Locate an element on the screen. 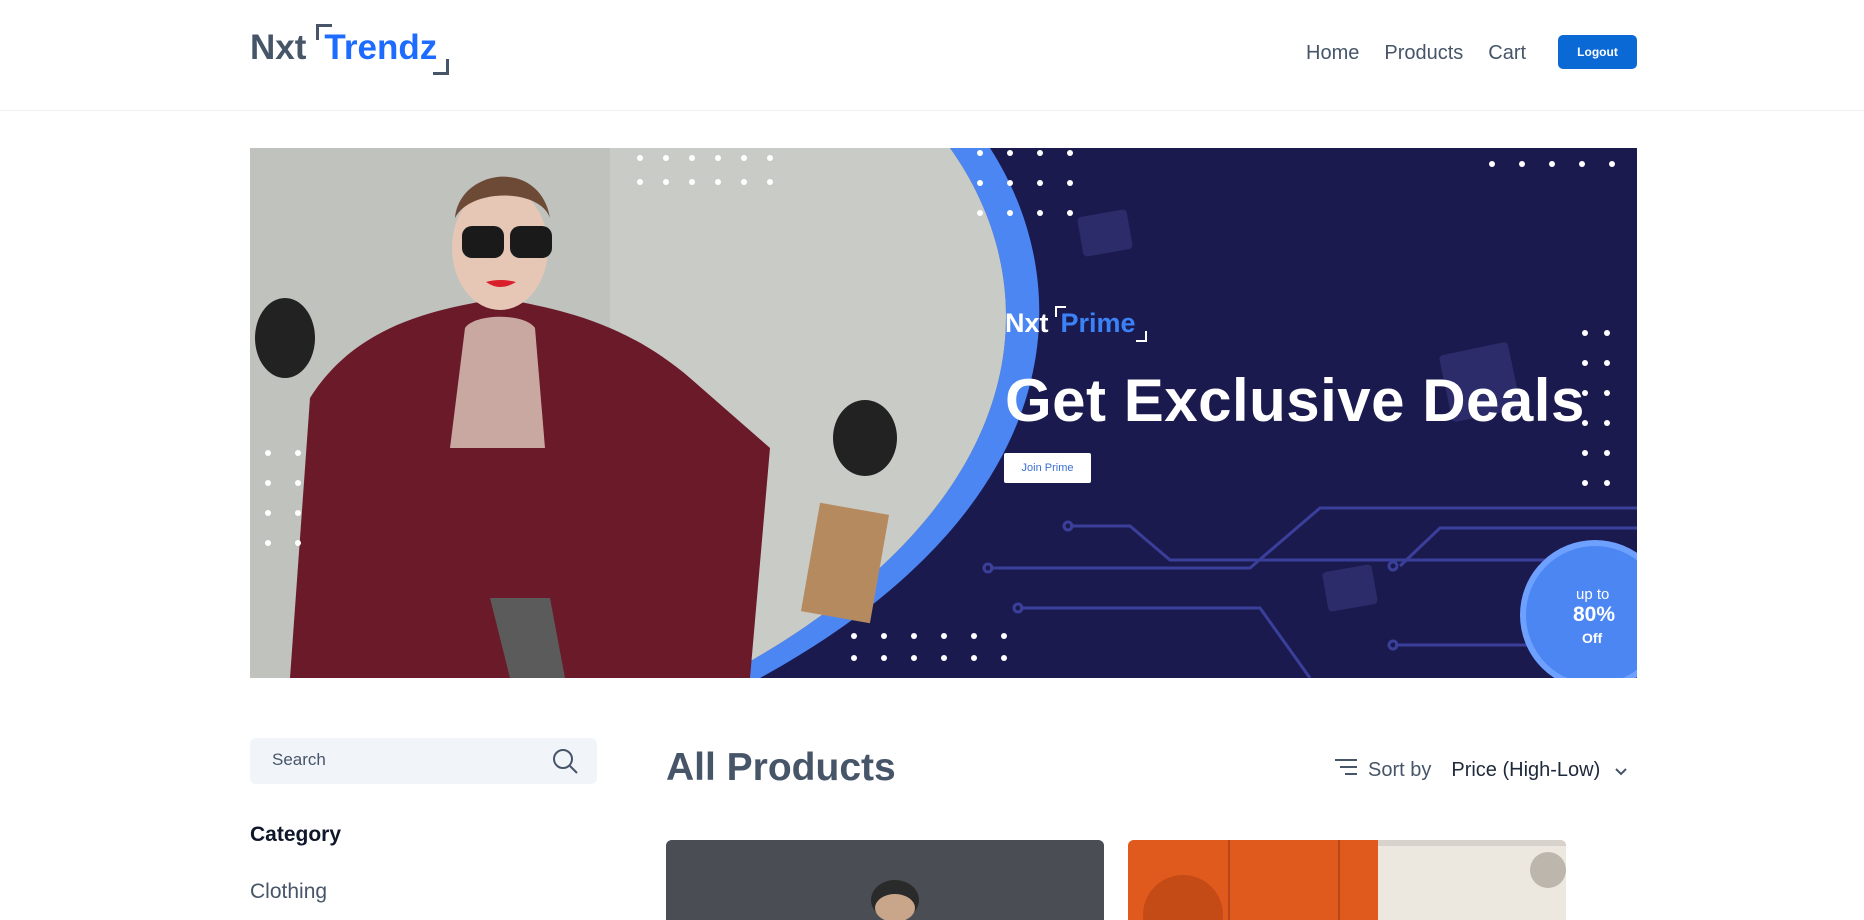  search-icon is located at coordinates (565, 763).